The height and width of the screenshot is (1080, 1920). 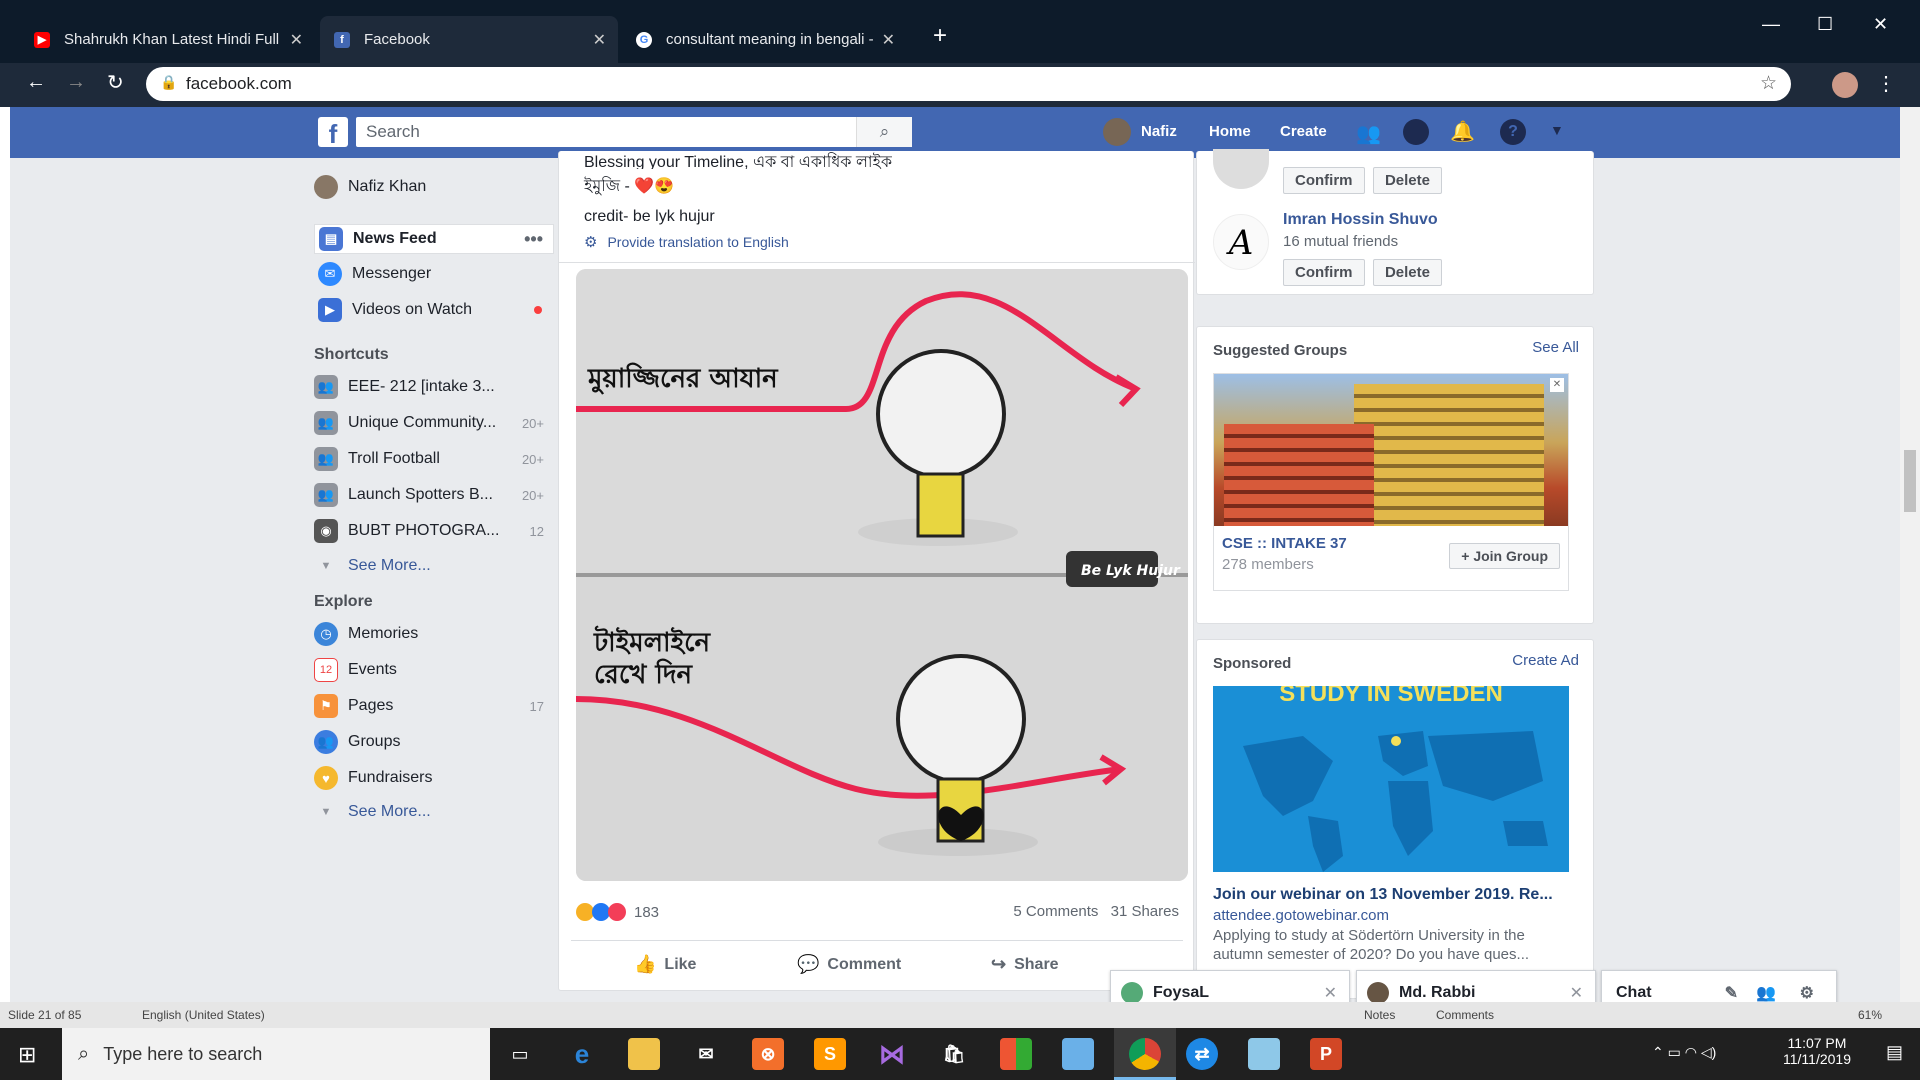 I want to click on task-view-icon: ▭, so click(x=520, y=1054).